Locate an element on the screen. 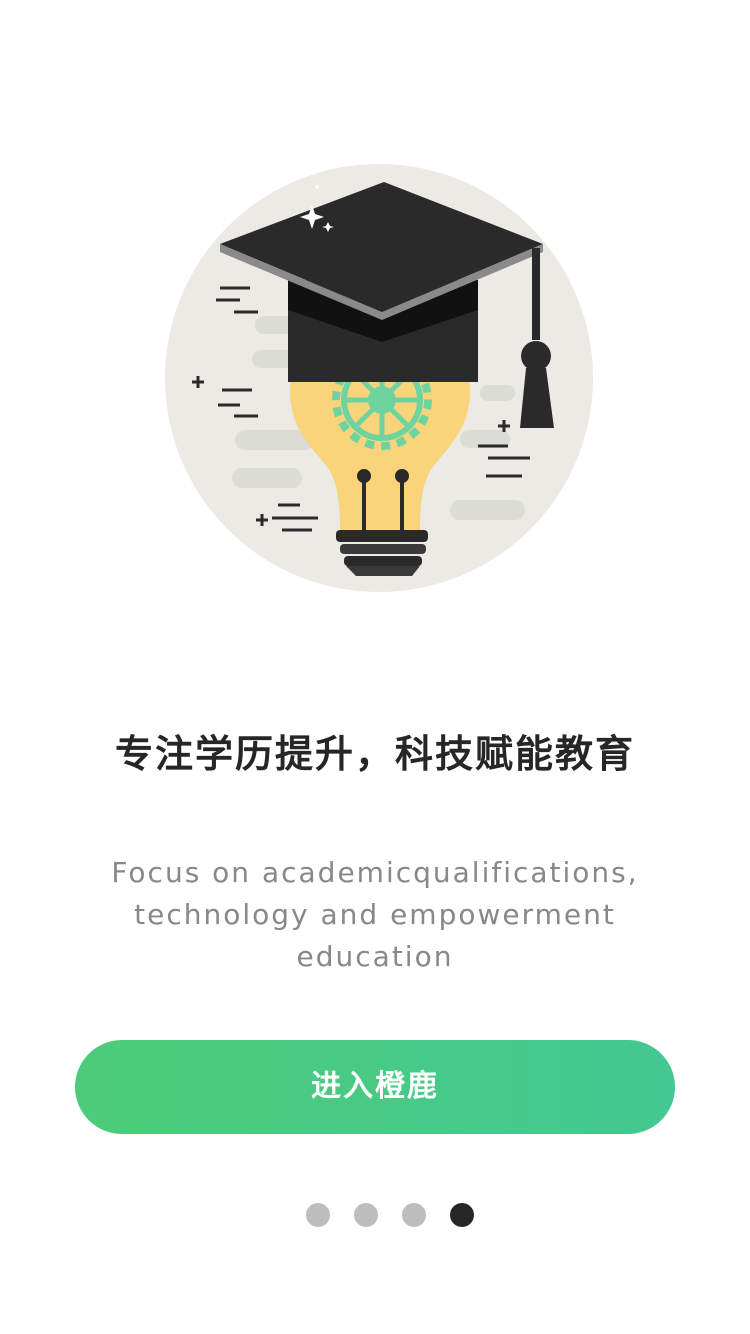 The image size is (750, 1334). subtitle-line-3: education is located at coordinates (375, 956).